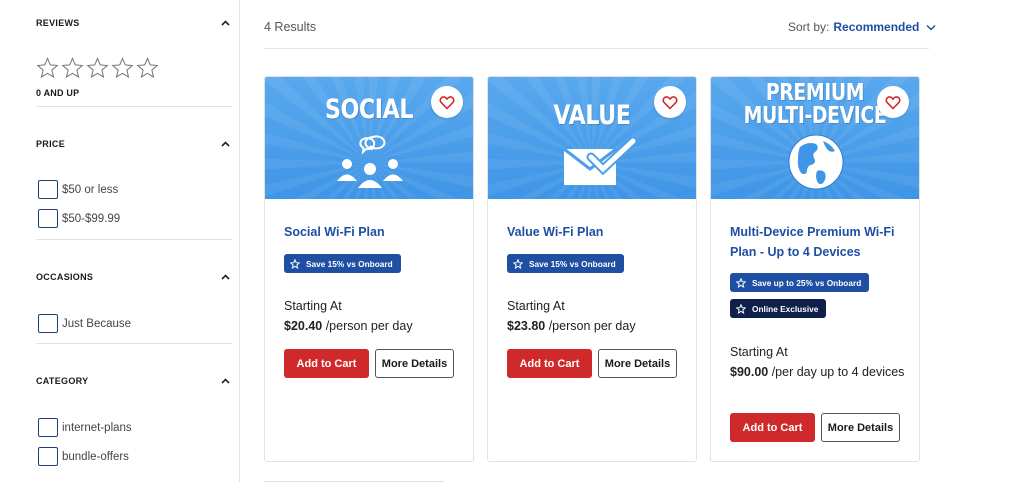 This screenshot has height=482, width=1030. I want to click on image-title-line: MULTI-DEVICE, so click(815, 116).